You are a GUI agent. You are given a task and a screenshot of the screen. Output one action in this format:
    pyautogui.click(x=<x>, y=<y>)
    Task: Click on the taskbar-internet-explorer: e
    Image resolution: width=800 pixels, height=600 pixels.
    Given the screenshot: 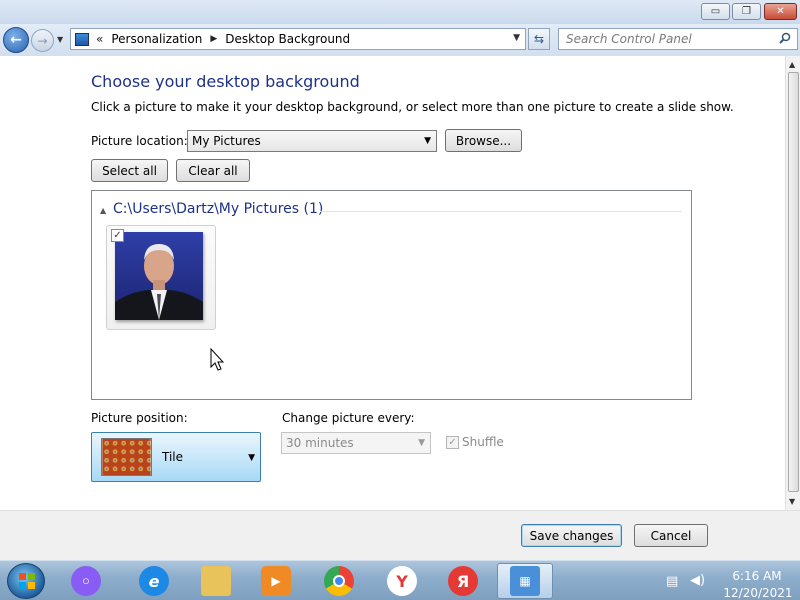 What is the action you would take?
    pyautogui.click(x=154, y=581)
    